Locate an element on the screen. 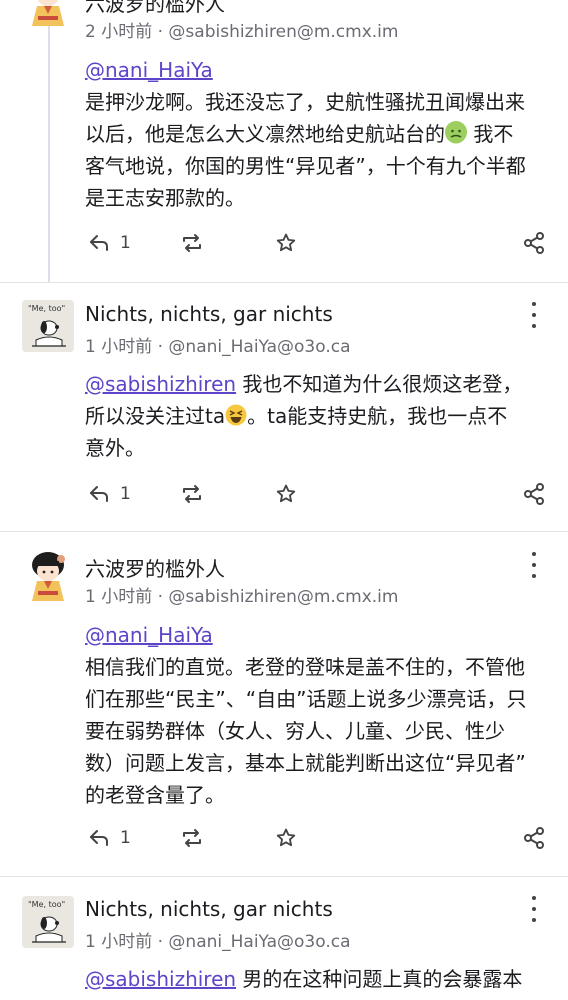 The height and width of the screenshot is (1000, 568). body-line: 们在那些“民主”、“自由”话题上说多少漂亮话，只 is located at coordinates (306, 699).